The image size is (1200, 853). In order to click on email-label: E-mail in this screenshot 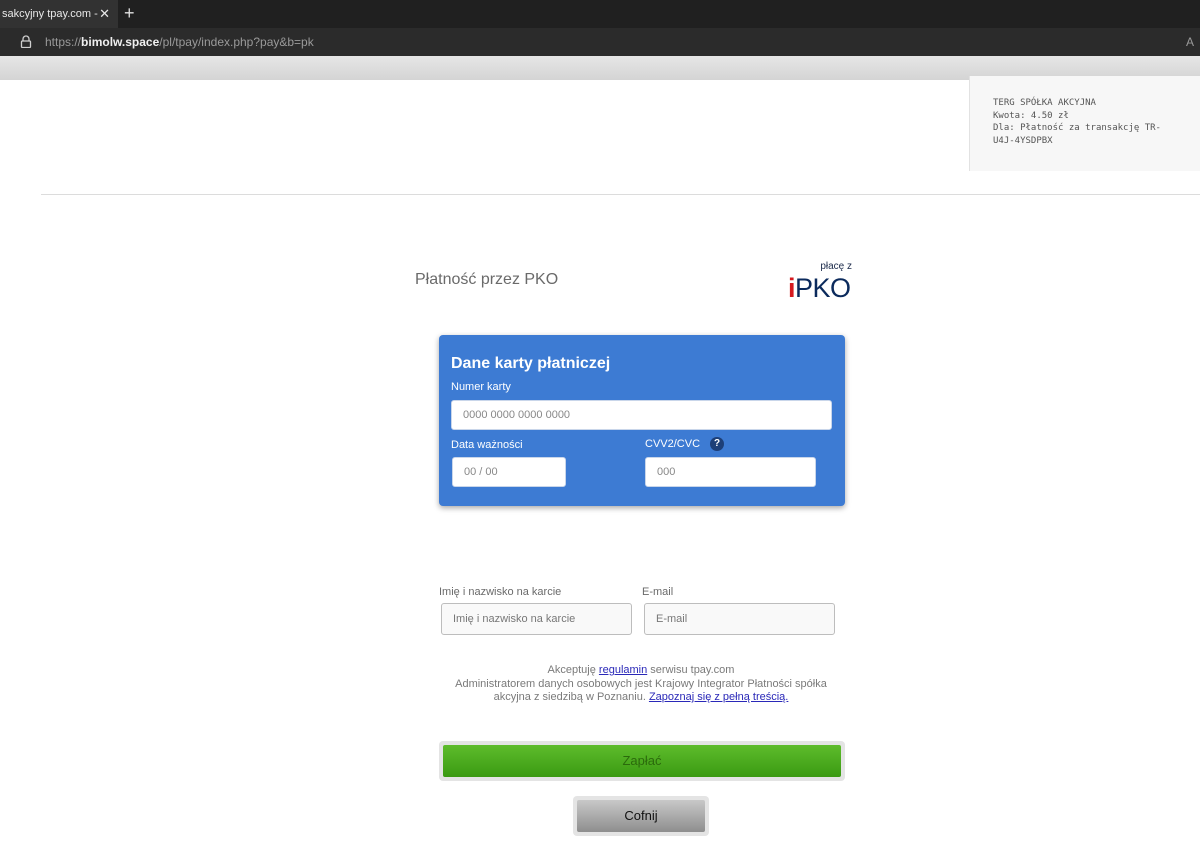, I will do `click(658, 592)`.